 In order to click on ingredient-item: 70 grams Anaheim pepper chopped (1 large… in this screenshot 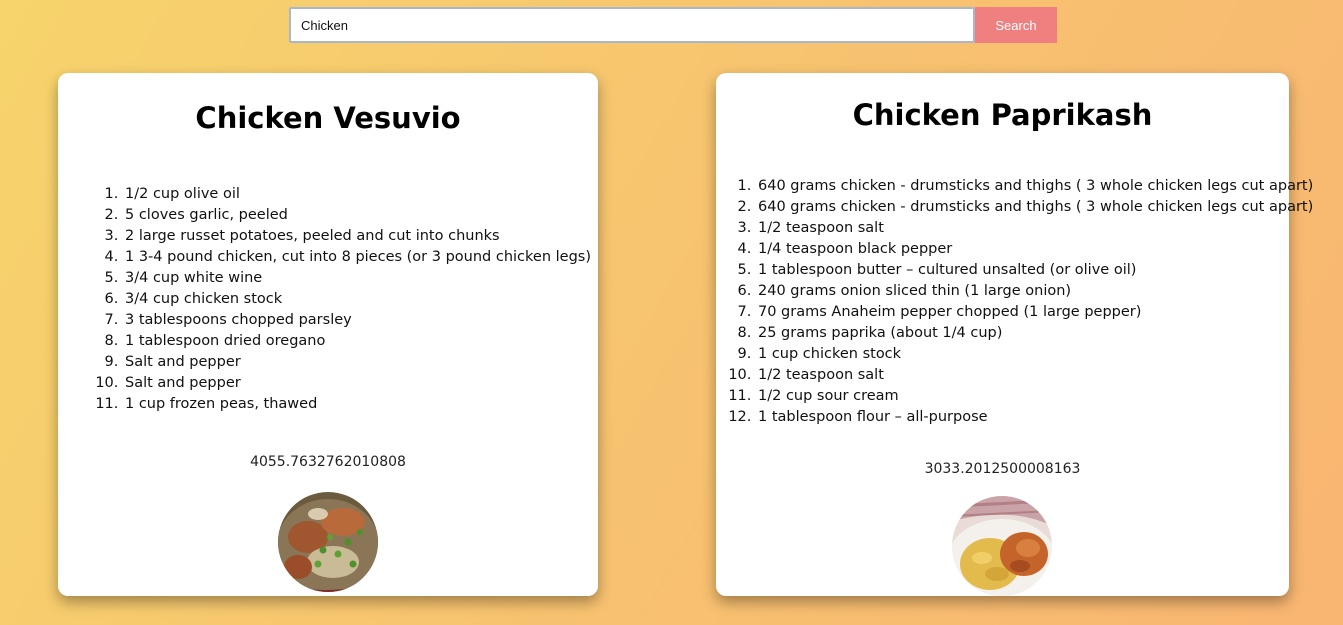, I will do `click(1022, 312)`.